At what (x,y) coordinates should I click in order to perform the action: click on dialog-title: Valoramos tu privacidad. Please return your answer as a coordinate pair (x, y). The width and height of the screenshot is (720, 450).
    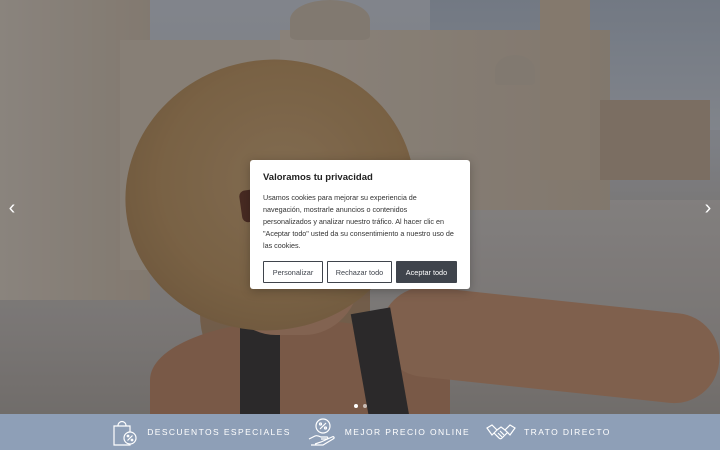
    Looking at the image, I should click on (318, 177).